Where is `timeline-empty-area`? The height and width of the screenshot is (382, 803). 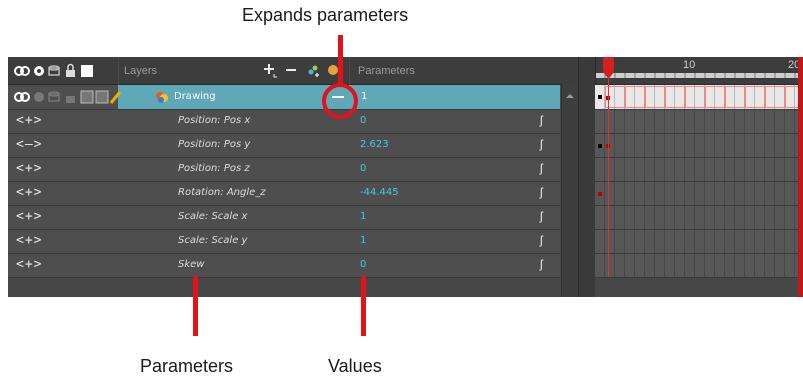
timeline-empty-area is located at coordinates (699, 287).